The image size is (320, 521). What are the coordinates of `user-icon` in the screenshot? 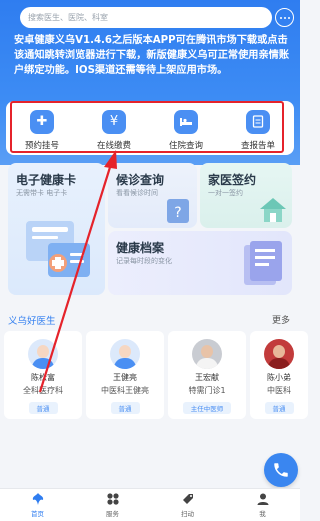 It's located at (262, 499).